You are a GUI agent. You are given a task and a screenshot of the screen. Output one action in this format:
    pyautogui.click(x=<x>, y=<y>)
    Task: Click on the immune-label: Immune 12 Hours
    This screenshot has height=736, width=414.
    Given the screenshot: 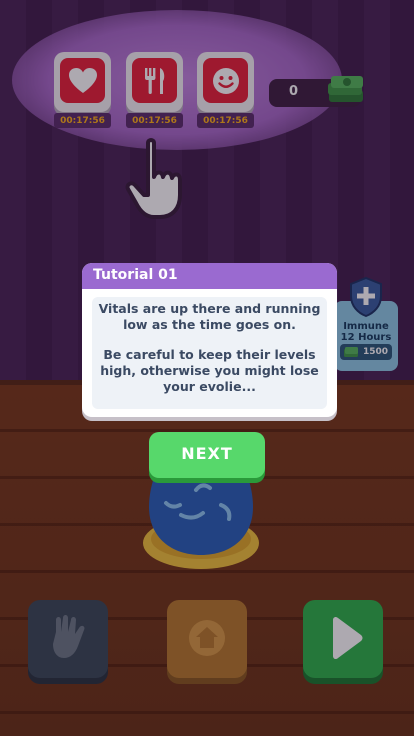 What is the action you would take?
    pyautogui.click(x=366, y=332)
    